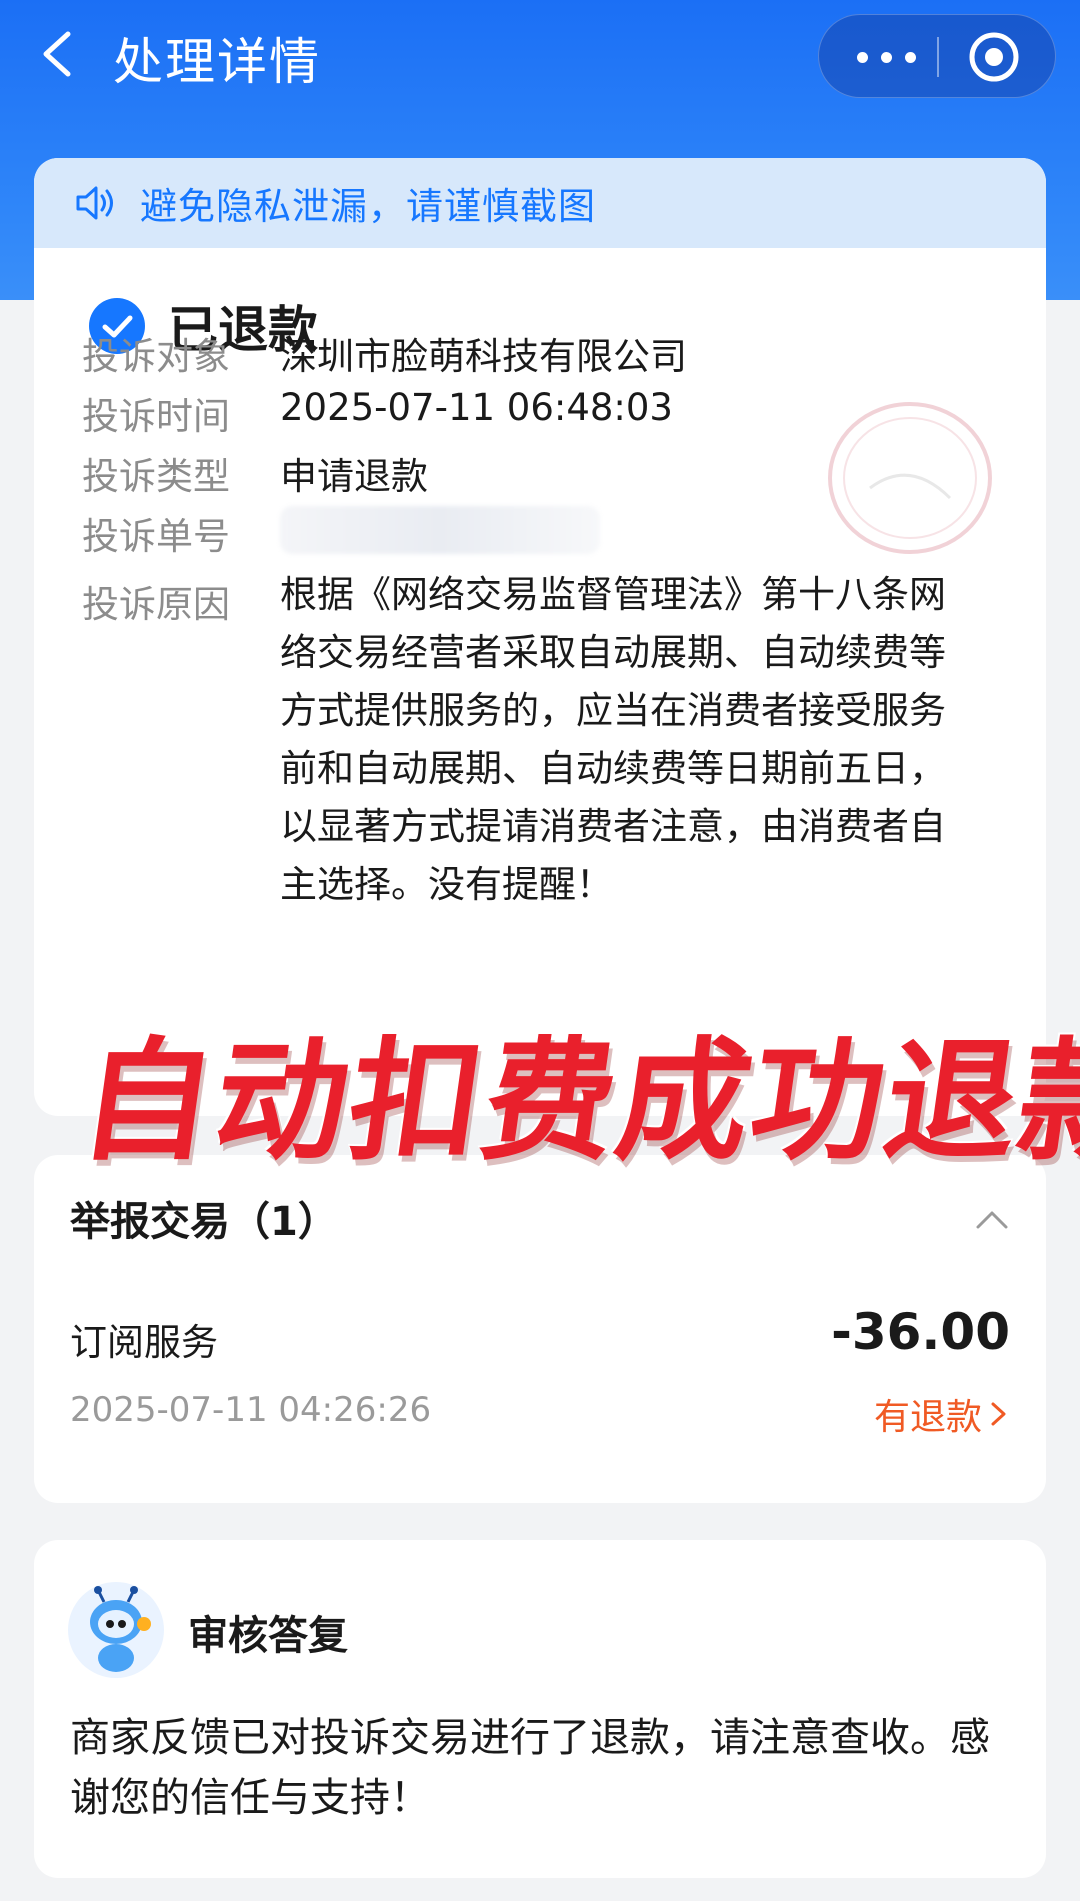 The width and height of the screenshot is (1080, 1901). I want to click on info-label: 投诉单号, so click(156, 536).